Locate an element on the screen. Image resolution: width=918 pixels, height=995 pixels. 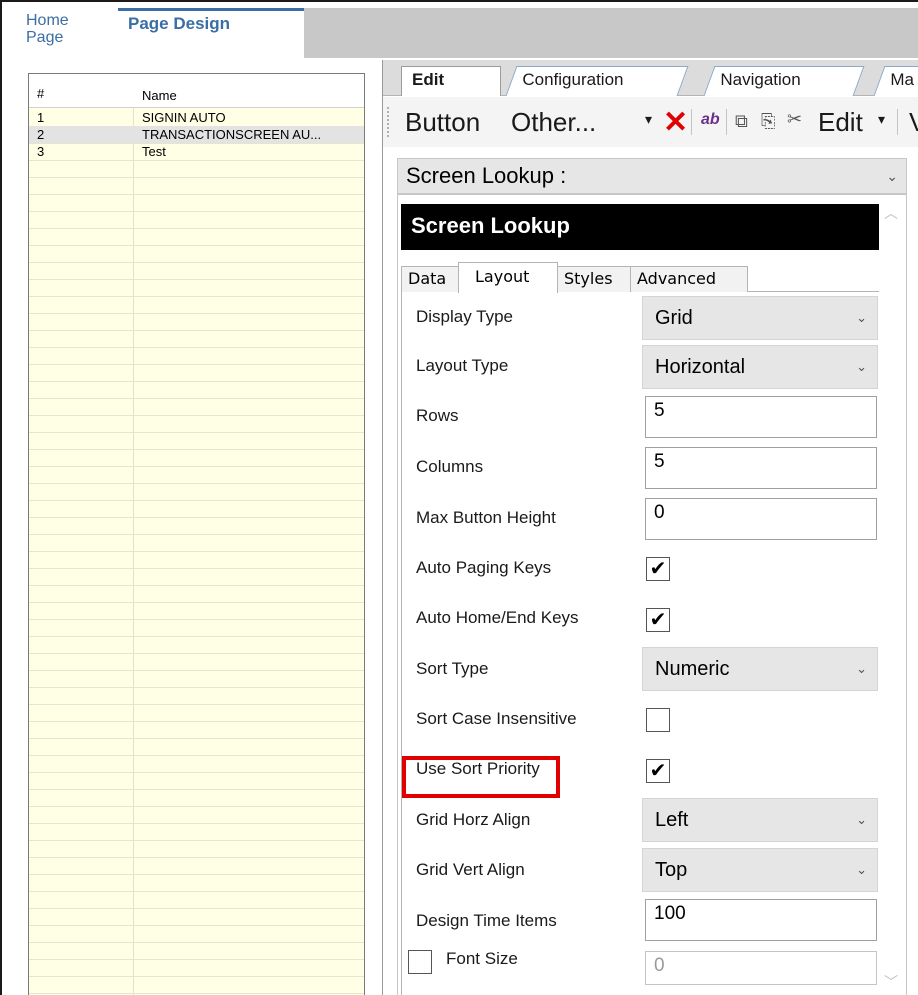
rename-icon: ab is located at coordinates (710, 120).